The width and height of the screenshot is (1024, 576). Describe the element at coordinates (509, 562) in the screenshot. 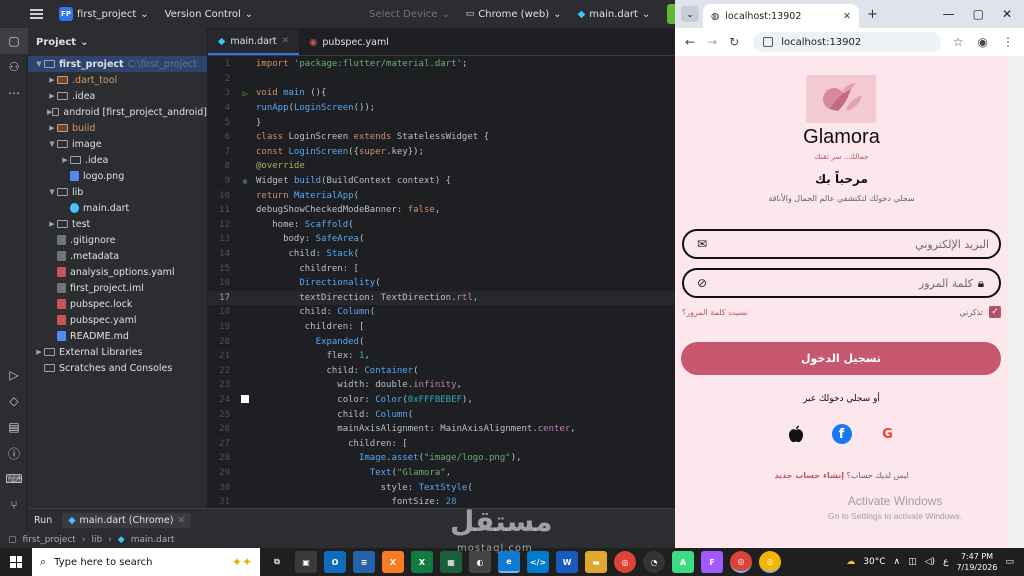

I see `edge-icon: e` at that location.